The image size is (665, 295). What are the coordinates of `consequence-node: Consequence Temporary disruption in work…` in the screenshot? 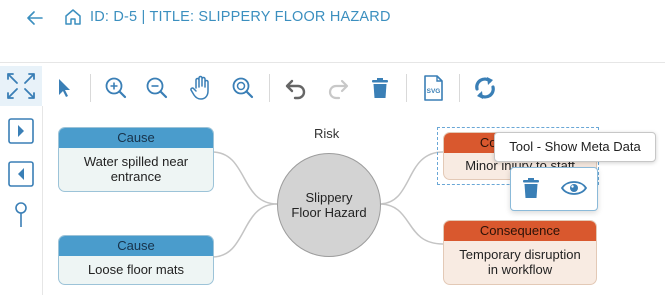 It's located at (520, 252).